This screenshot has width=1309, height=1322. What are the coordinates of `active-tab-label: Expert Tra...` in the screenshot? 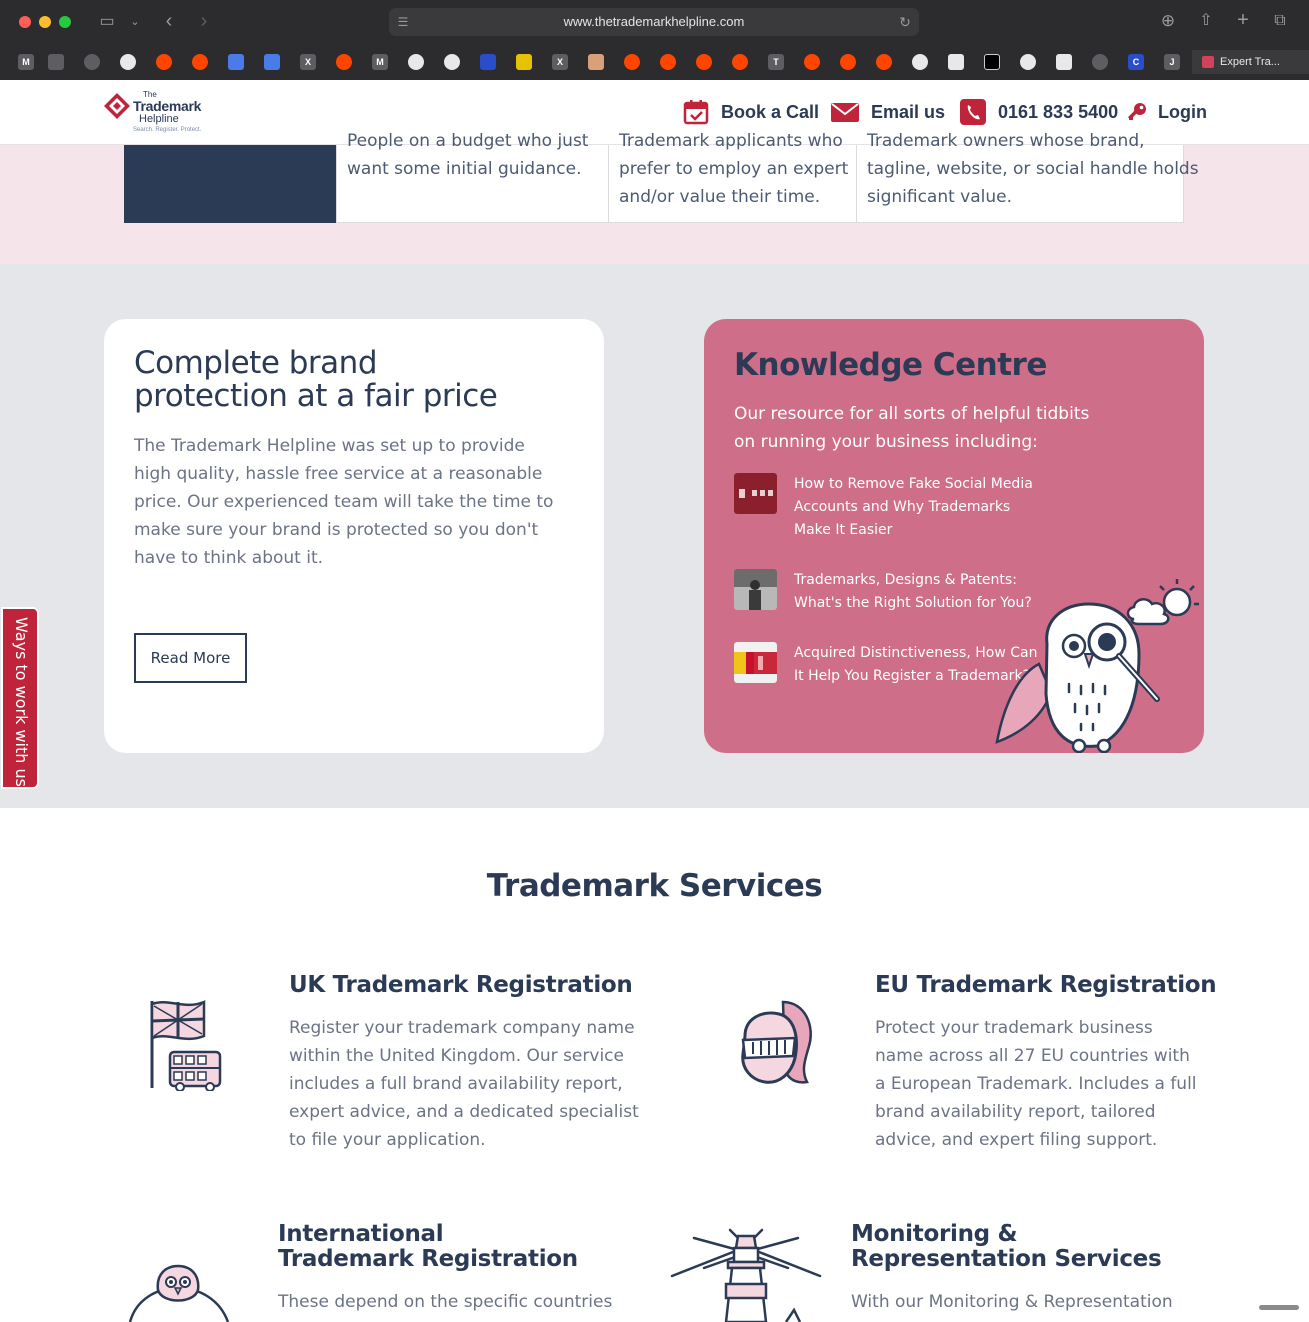 It's located at (1250, 62).